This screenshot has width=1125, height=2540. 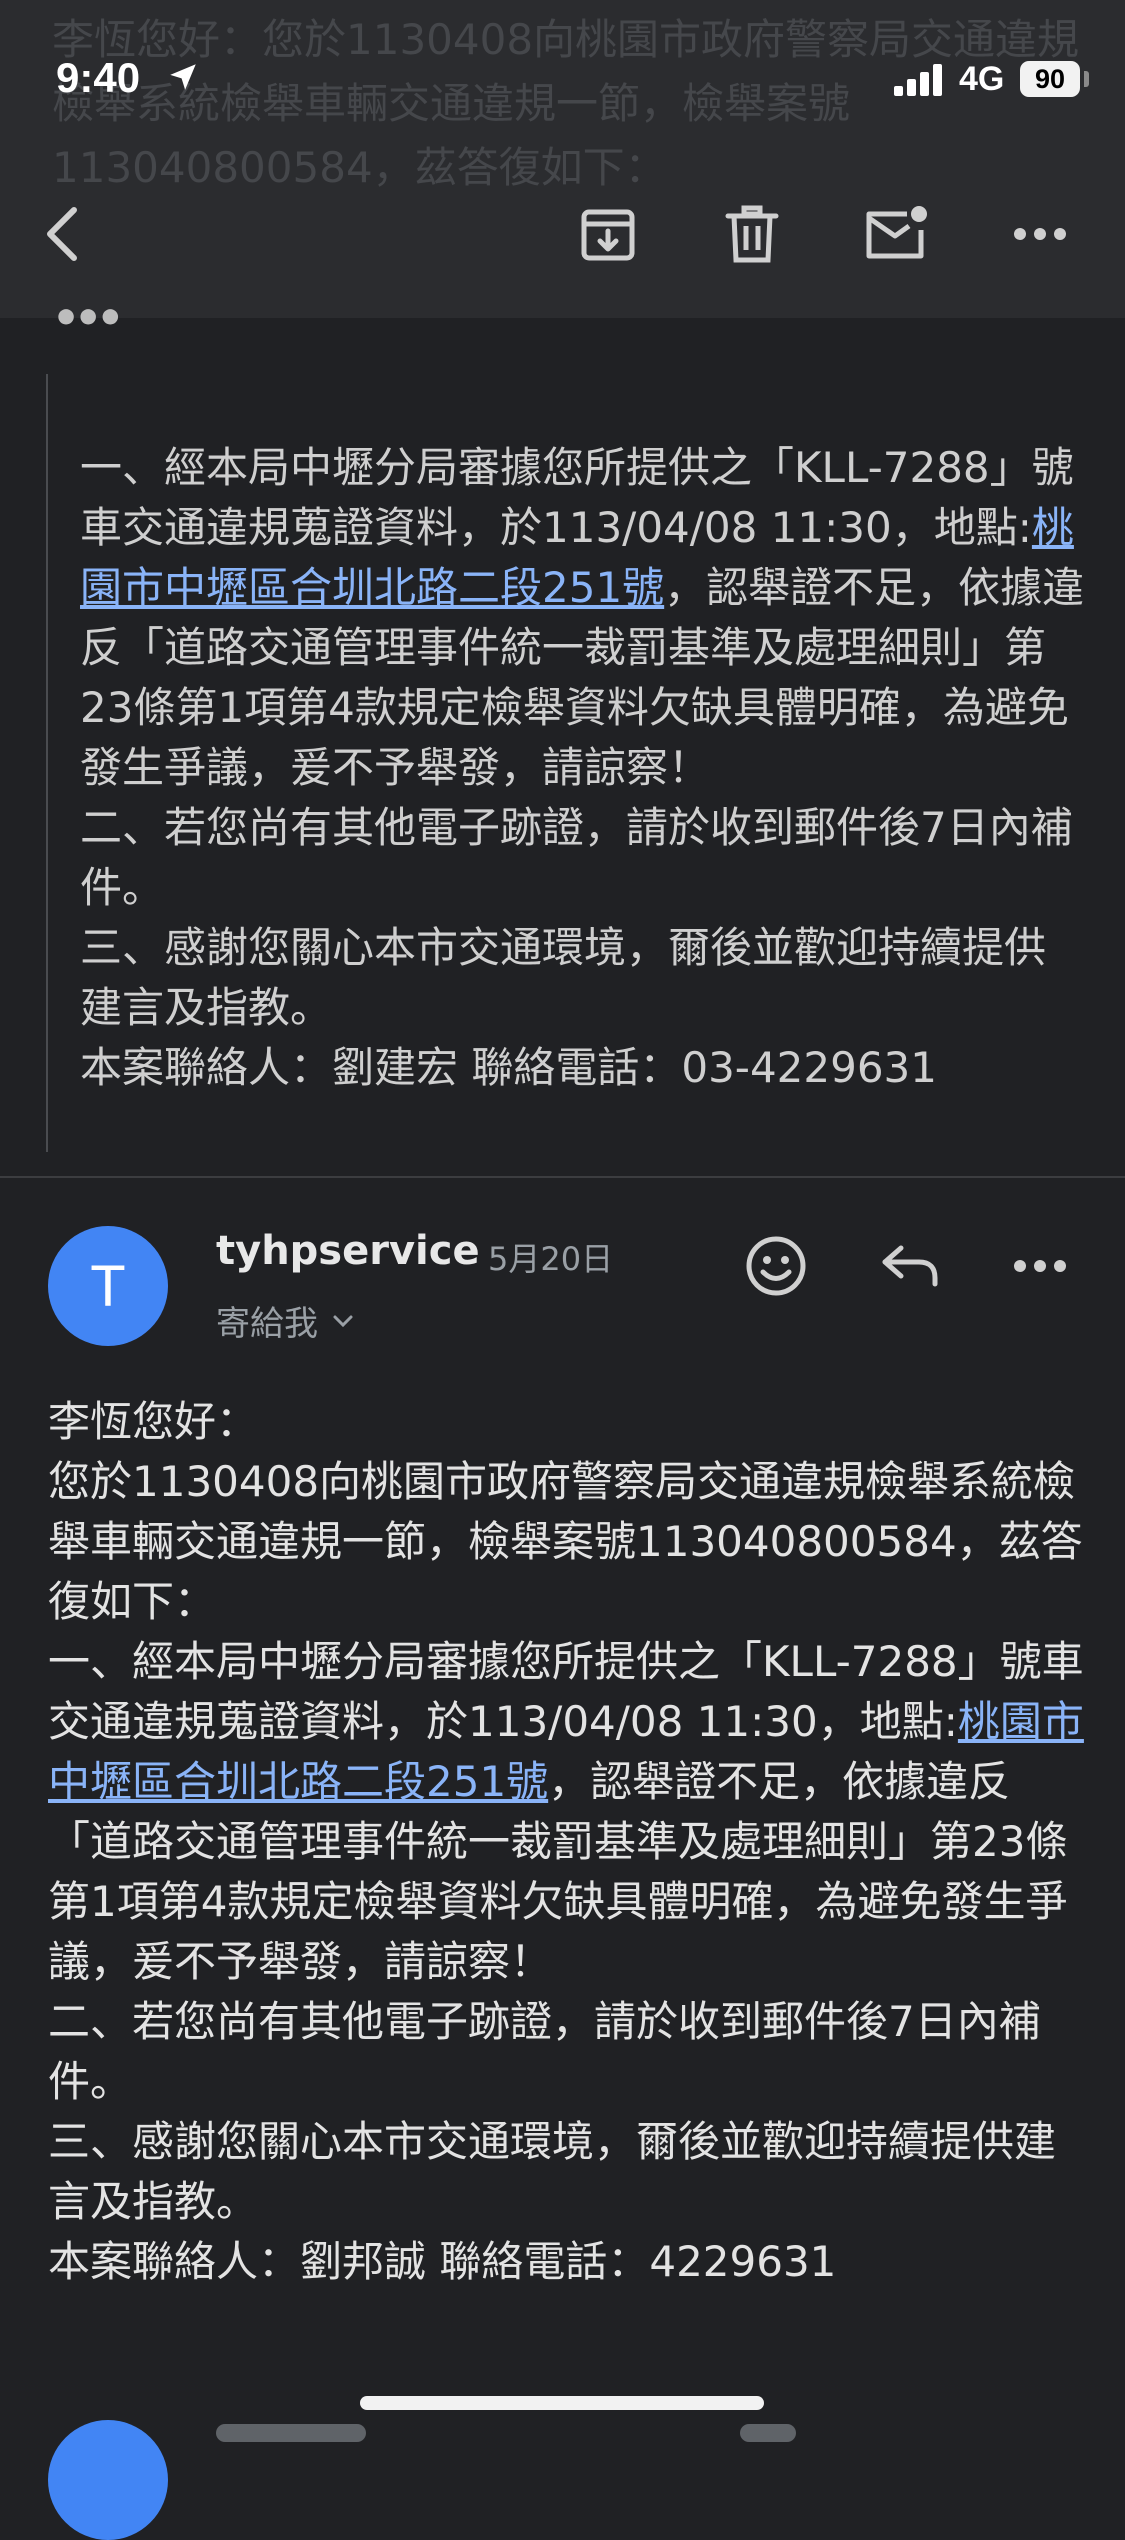 I want to click on sender-avatar: T, so click(x=108, y=1286).